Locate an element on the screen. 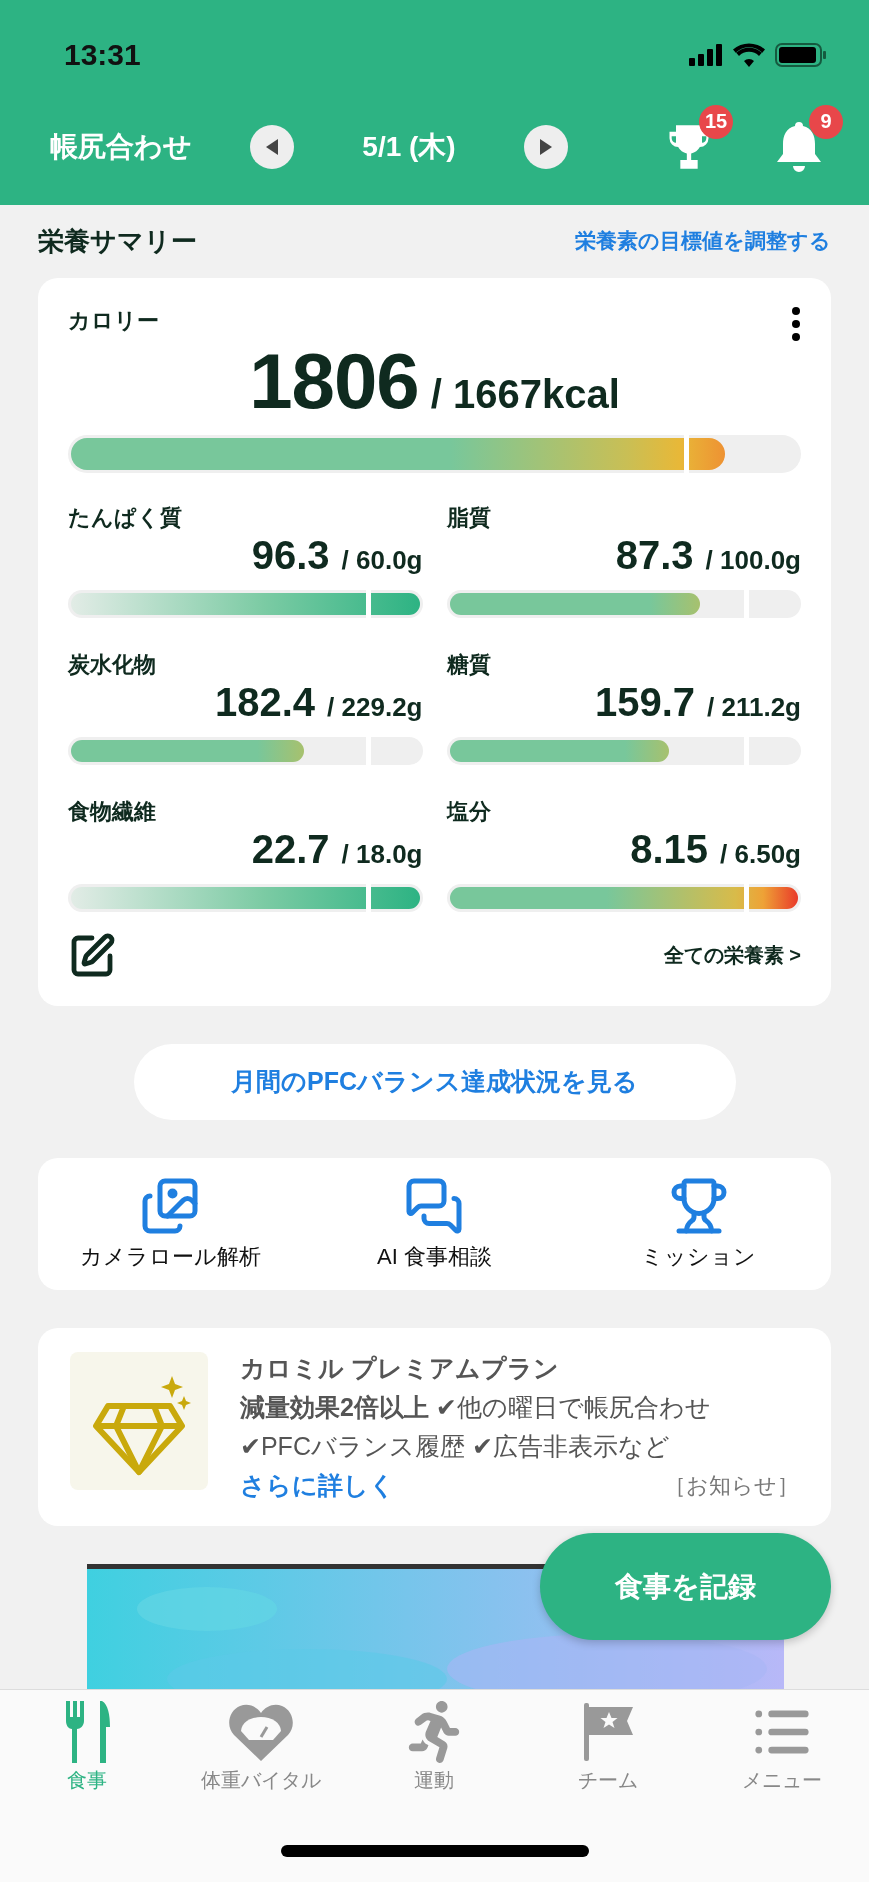  signal-icon is located at coordinates (706, 55).